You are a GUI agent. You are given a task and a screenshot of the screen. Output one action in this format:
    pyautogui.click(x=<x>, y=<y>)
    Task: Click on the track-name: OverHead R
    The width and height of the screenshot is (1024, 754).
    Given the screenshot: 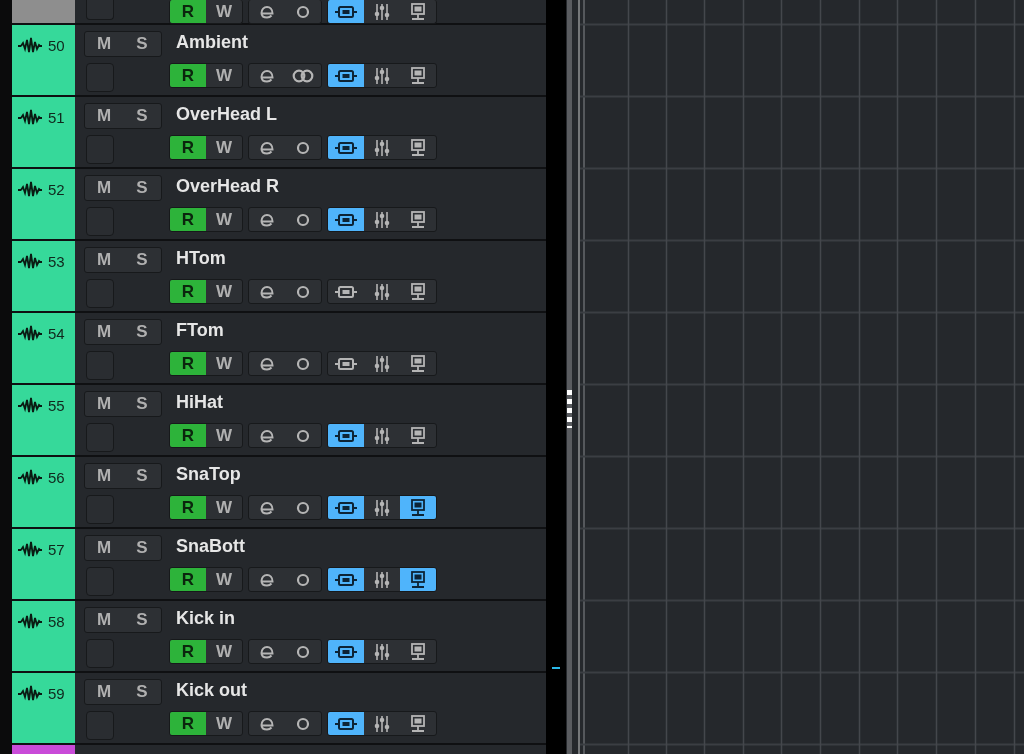 What is the action you would take?
    pyautogui.click(x=228, y=186)
    